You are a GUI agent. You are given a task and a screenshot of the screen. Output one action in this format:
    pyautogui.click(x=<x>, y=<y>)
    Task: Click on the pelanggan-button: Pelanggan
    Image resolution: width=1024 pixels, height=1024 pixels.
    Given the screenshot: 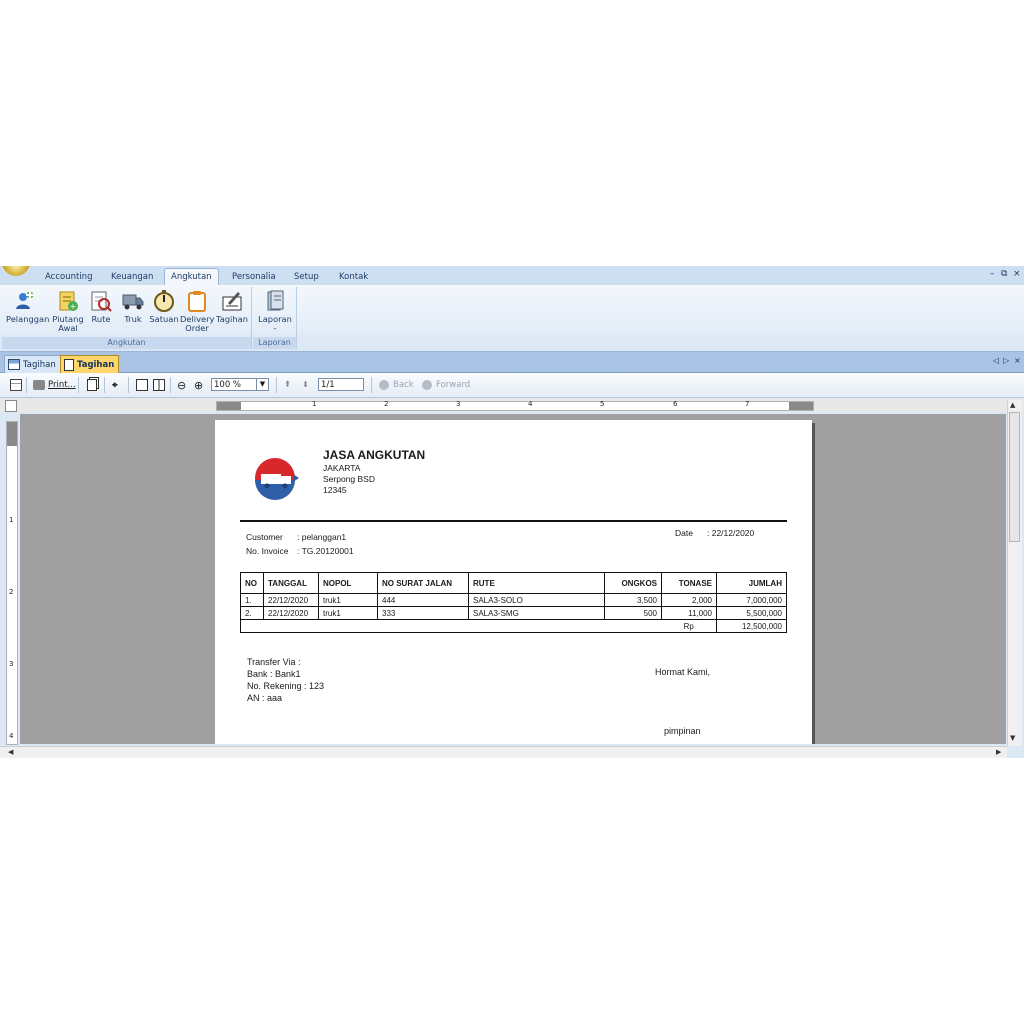 What is the action you would take?
    pyautogui.click(x=27, y=306)
    